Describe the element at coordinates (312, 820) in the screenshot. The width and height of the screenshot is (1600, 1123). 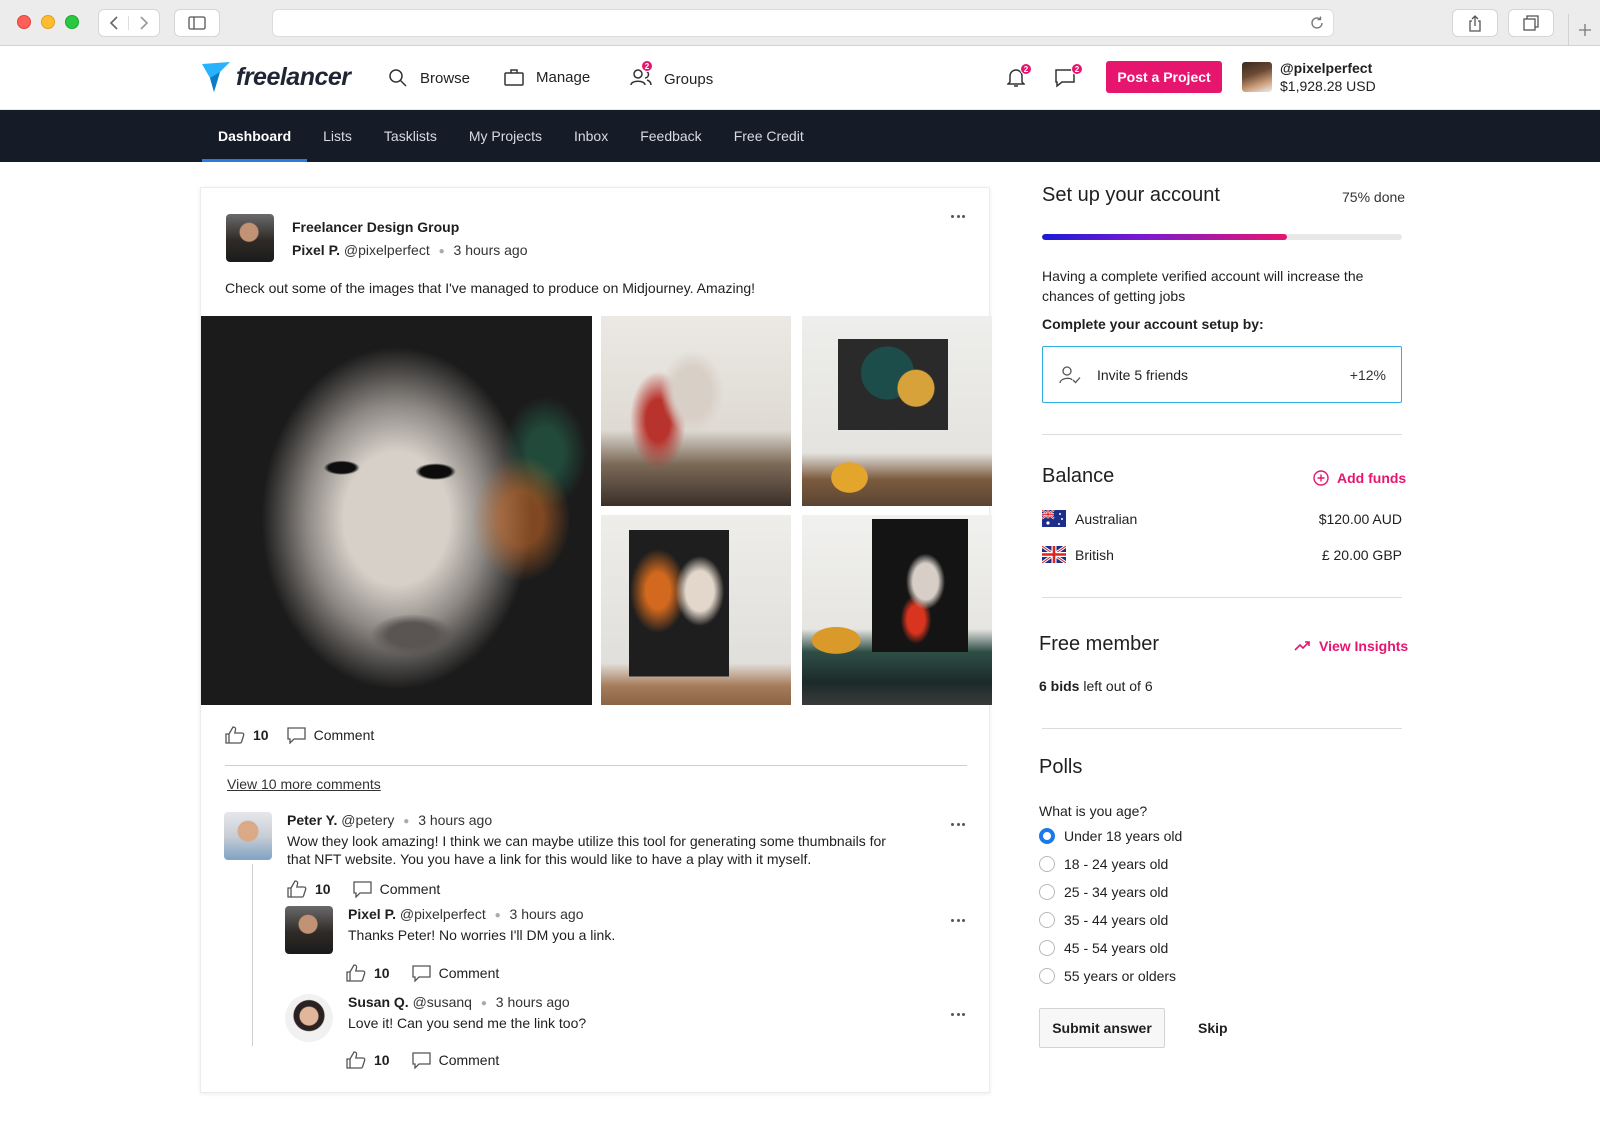
I see `commenter-name: Peter Y.` at that location.